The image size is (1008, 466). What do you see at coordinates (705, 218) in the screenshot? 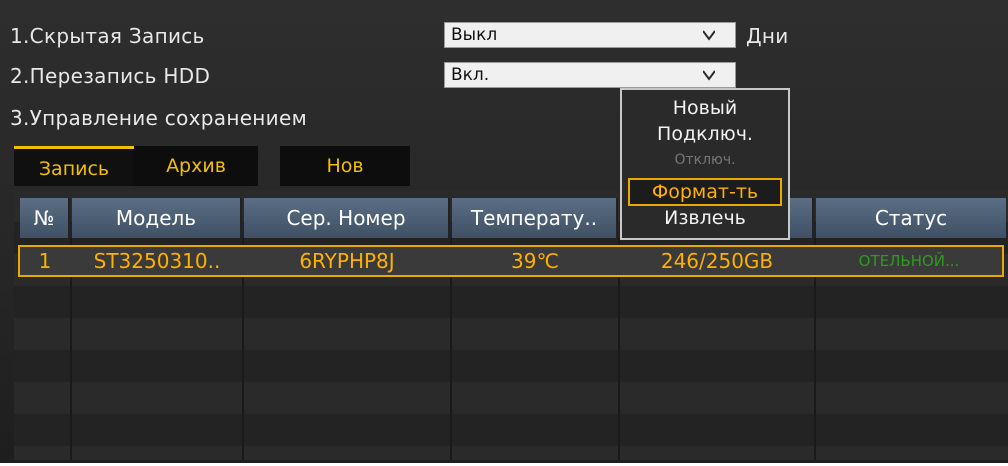
I see `menu-item-eject: Извлечь` at bounding box center [705, 218].